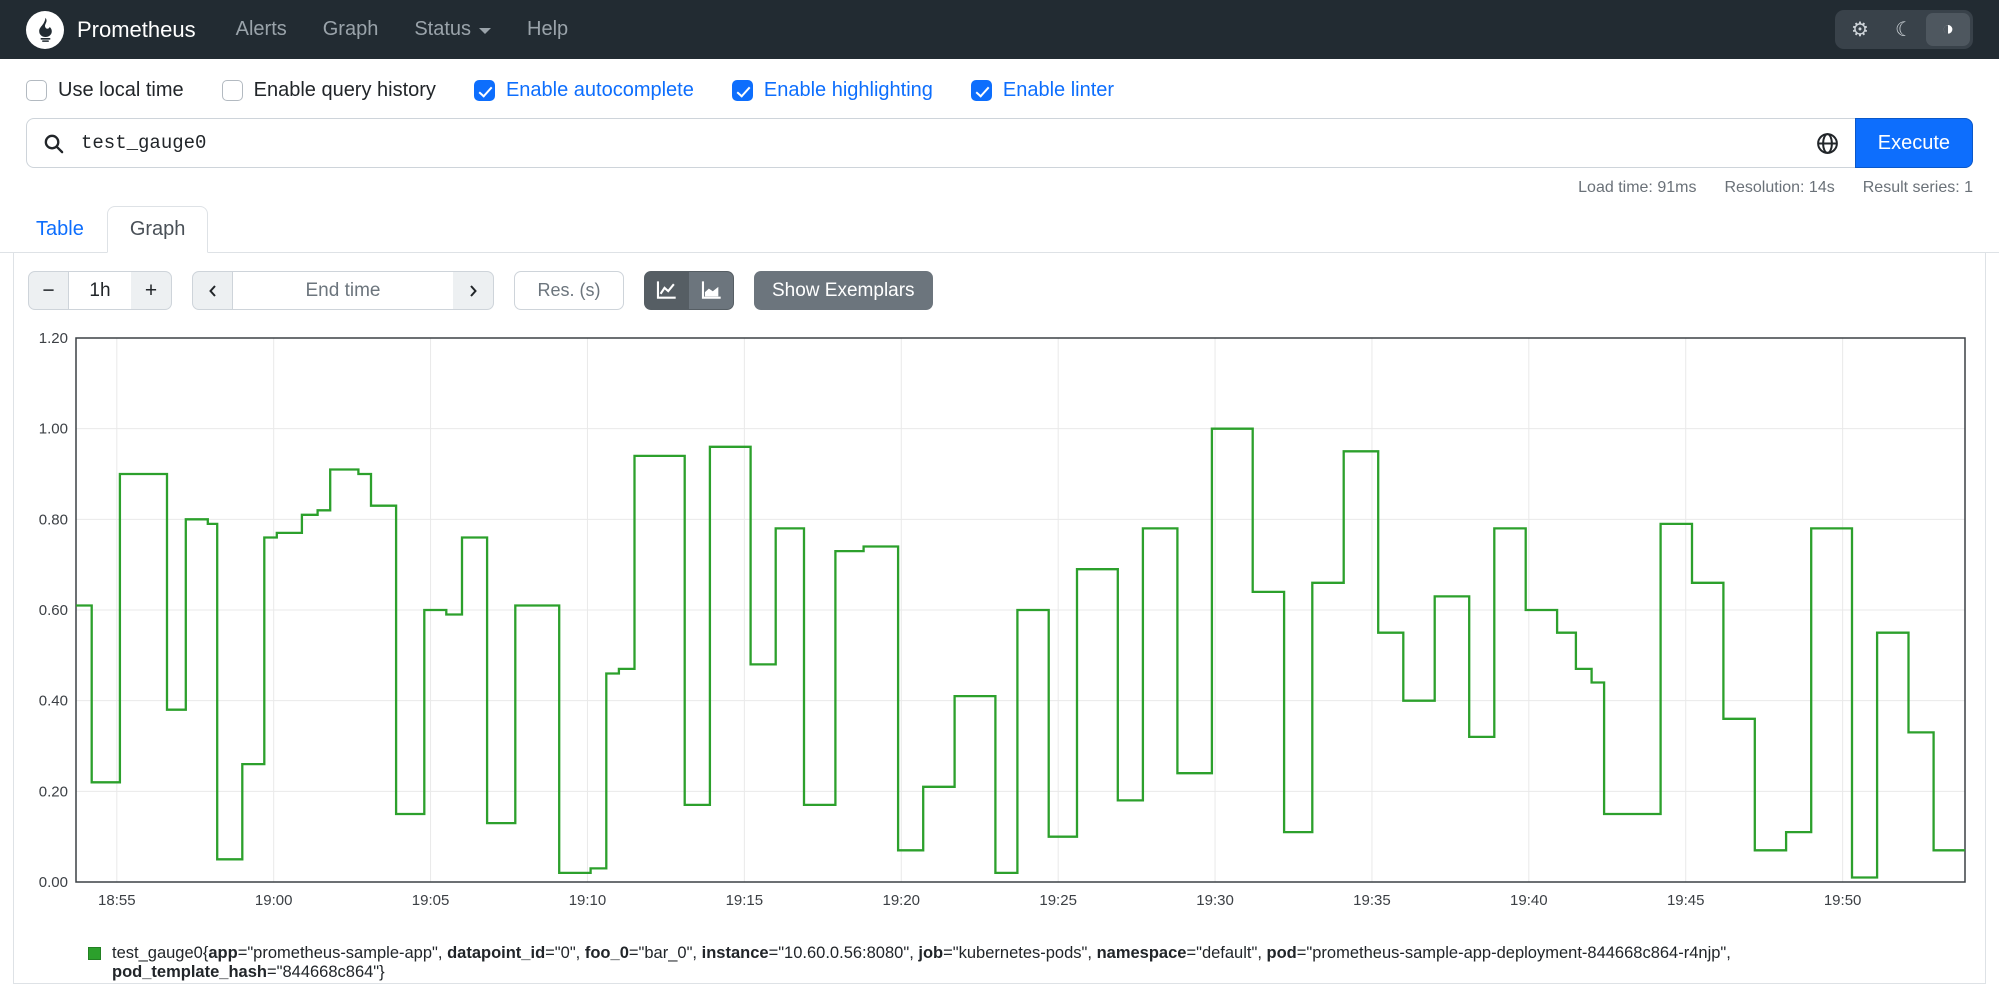  I want to click on line-chart-toggle-button, so click(666, 290).